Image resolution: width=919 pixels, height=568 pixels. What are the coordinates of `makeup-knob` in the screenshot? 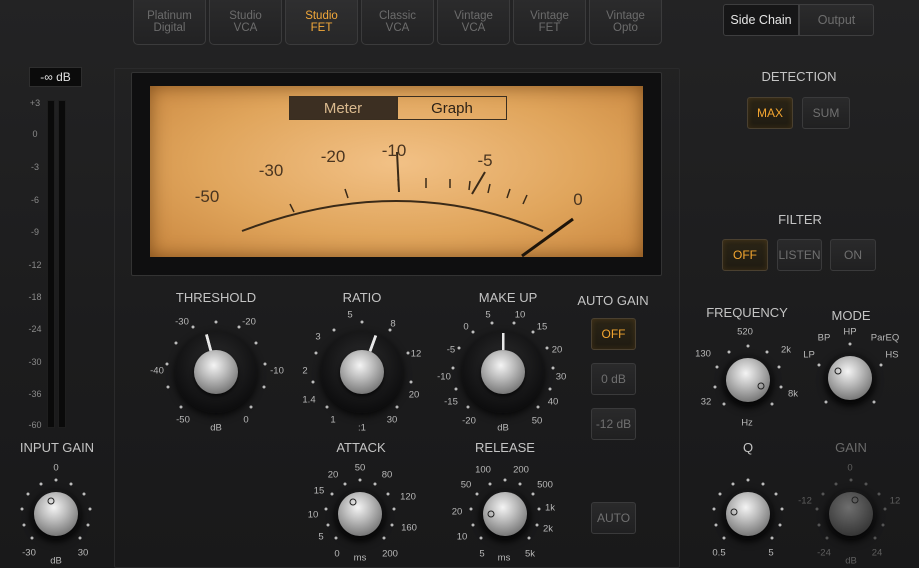 It's located at (503, 372).